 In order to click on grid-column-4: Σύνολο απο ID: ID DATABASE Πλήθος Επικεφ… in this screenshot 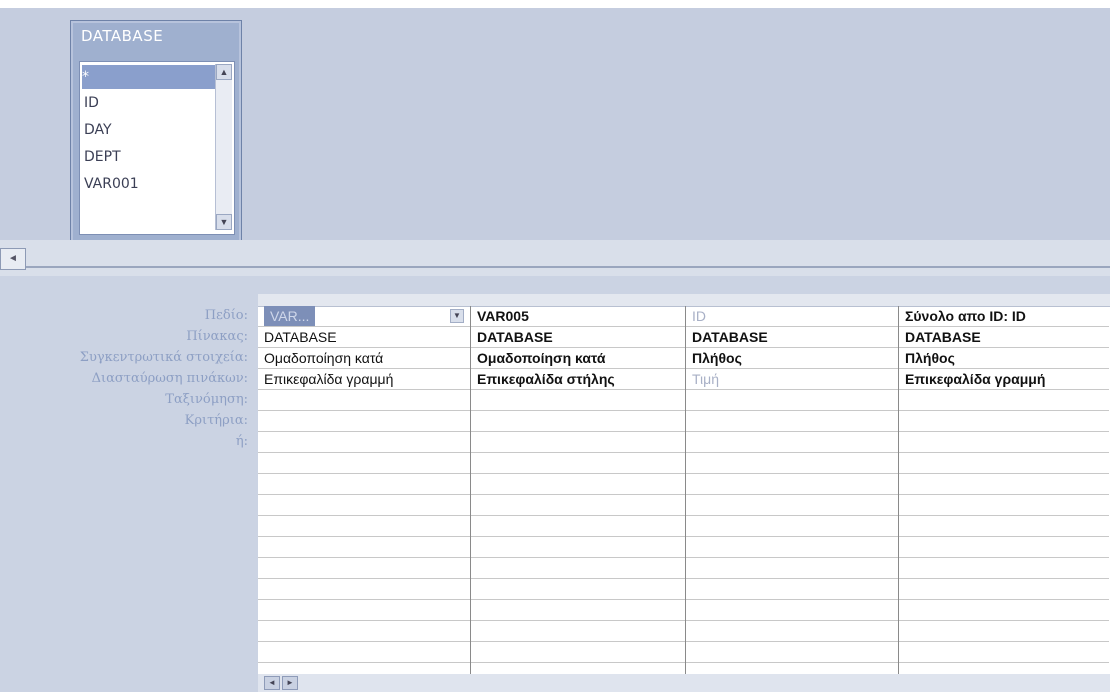, I will do `click(1004, 490)`.